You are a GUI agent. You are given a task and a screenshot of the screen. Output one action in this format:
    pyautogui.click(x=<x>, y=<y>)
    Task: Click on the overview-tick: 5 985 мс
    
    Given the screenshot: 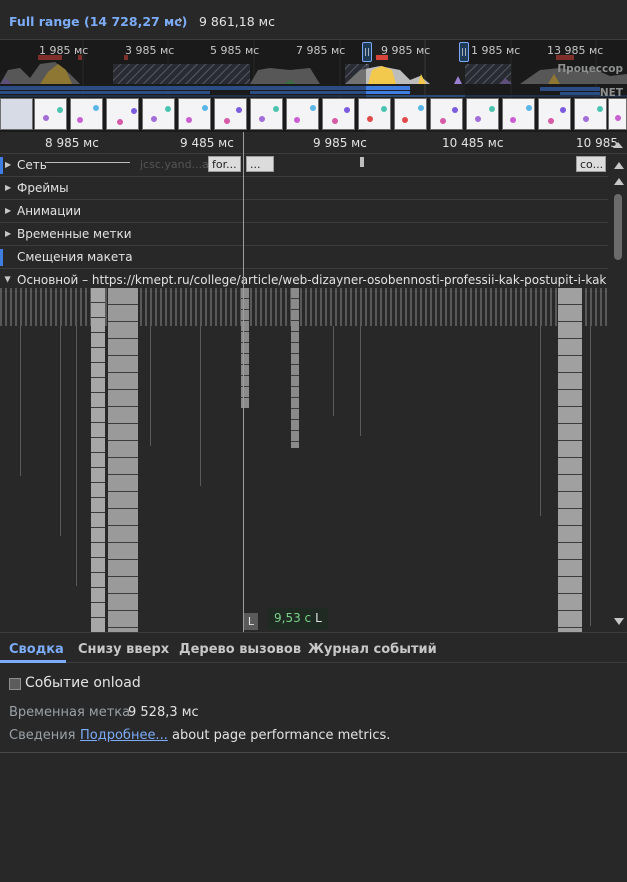 What is the action you would take?
    pyautogui.click(x=235, y=50)
    